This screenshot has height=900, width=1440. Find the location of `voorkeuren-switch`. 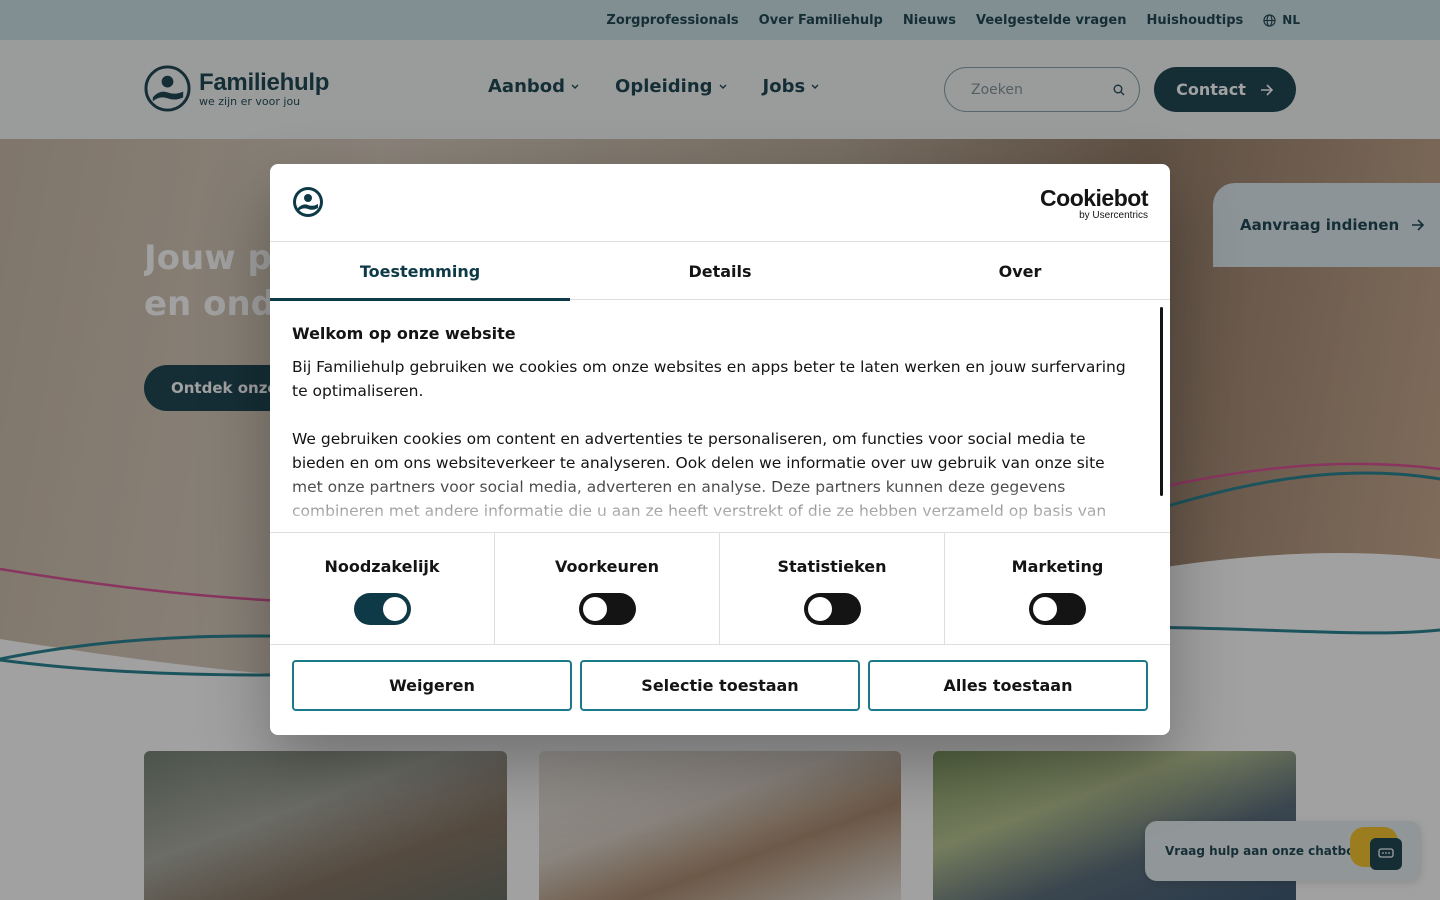

voorkeuren-switch is located at coordinates (607, 609).